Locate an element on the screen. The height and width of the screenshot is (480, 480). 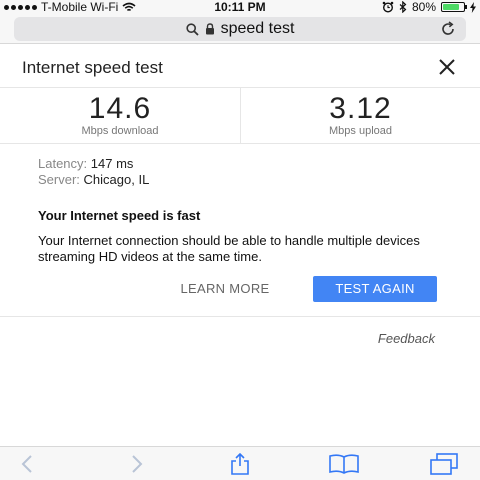
address-bar: speed test is located at coordinates (240, 29).